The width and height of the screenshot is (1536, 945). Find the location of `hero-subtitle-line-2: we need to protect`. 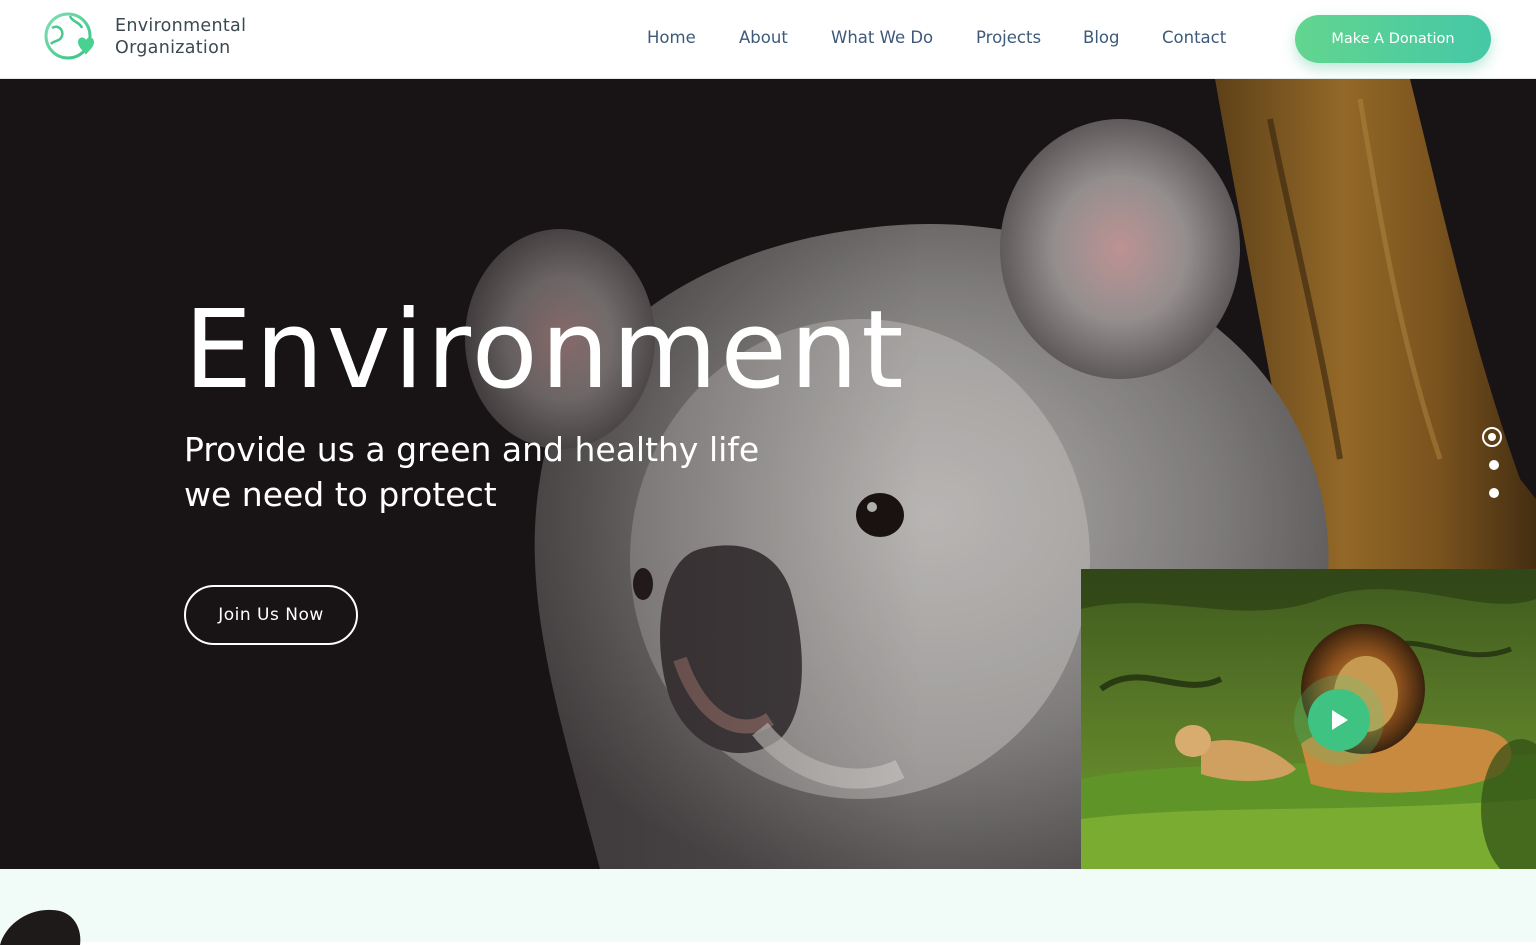

hero-subtitle-line-2: we need to protect is located at coordinates (340, 494).